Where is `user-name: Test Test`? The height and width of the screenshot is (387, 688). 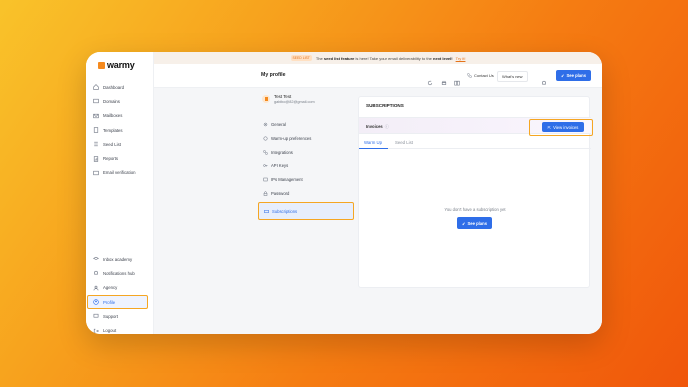
user-name: Test Test is located at coordinates (283, 96).